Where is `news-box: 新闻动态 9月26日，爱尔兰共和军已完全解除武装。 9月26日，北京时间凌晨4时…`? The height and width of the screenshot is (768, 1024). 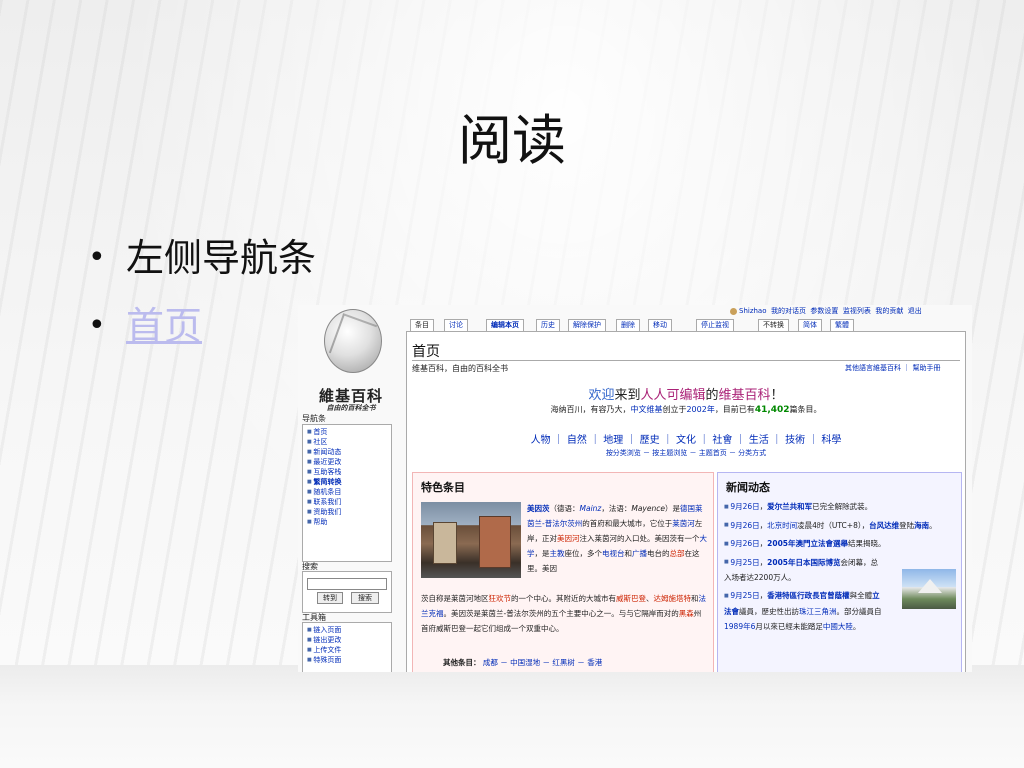
news-box: 新闻动态 9月26日，爱尔兰共和军已完全解除武装。 9月26日，北京时间凌晨4时… is located at coordinates (839, 572).